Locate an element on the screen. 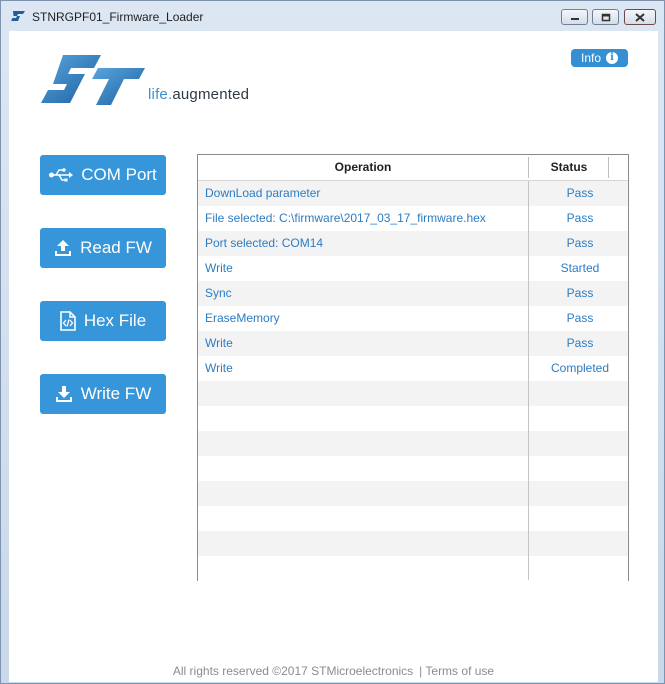  table-row: EraseMemory Pass is located at coordinates (413, 318).